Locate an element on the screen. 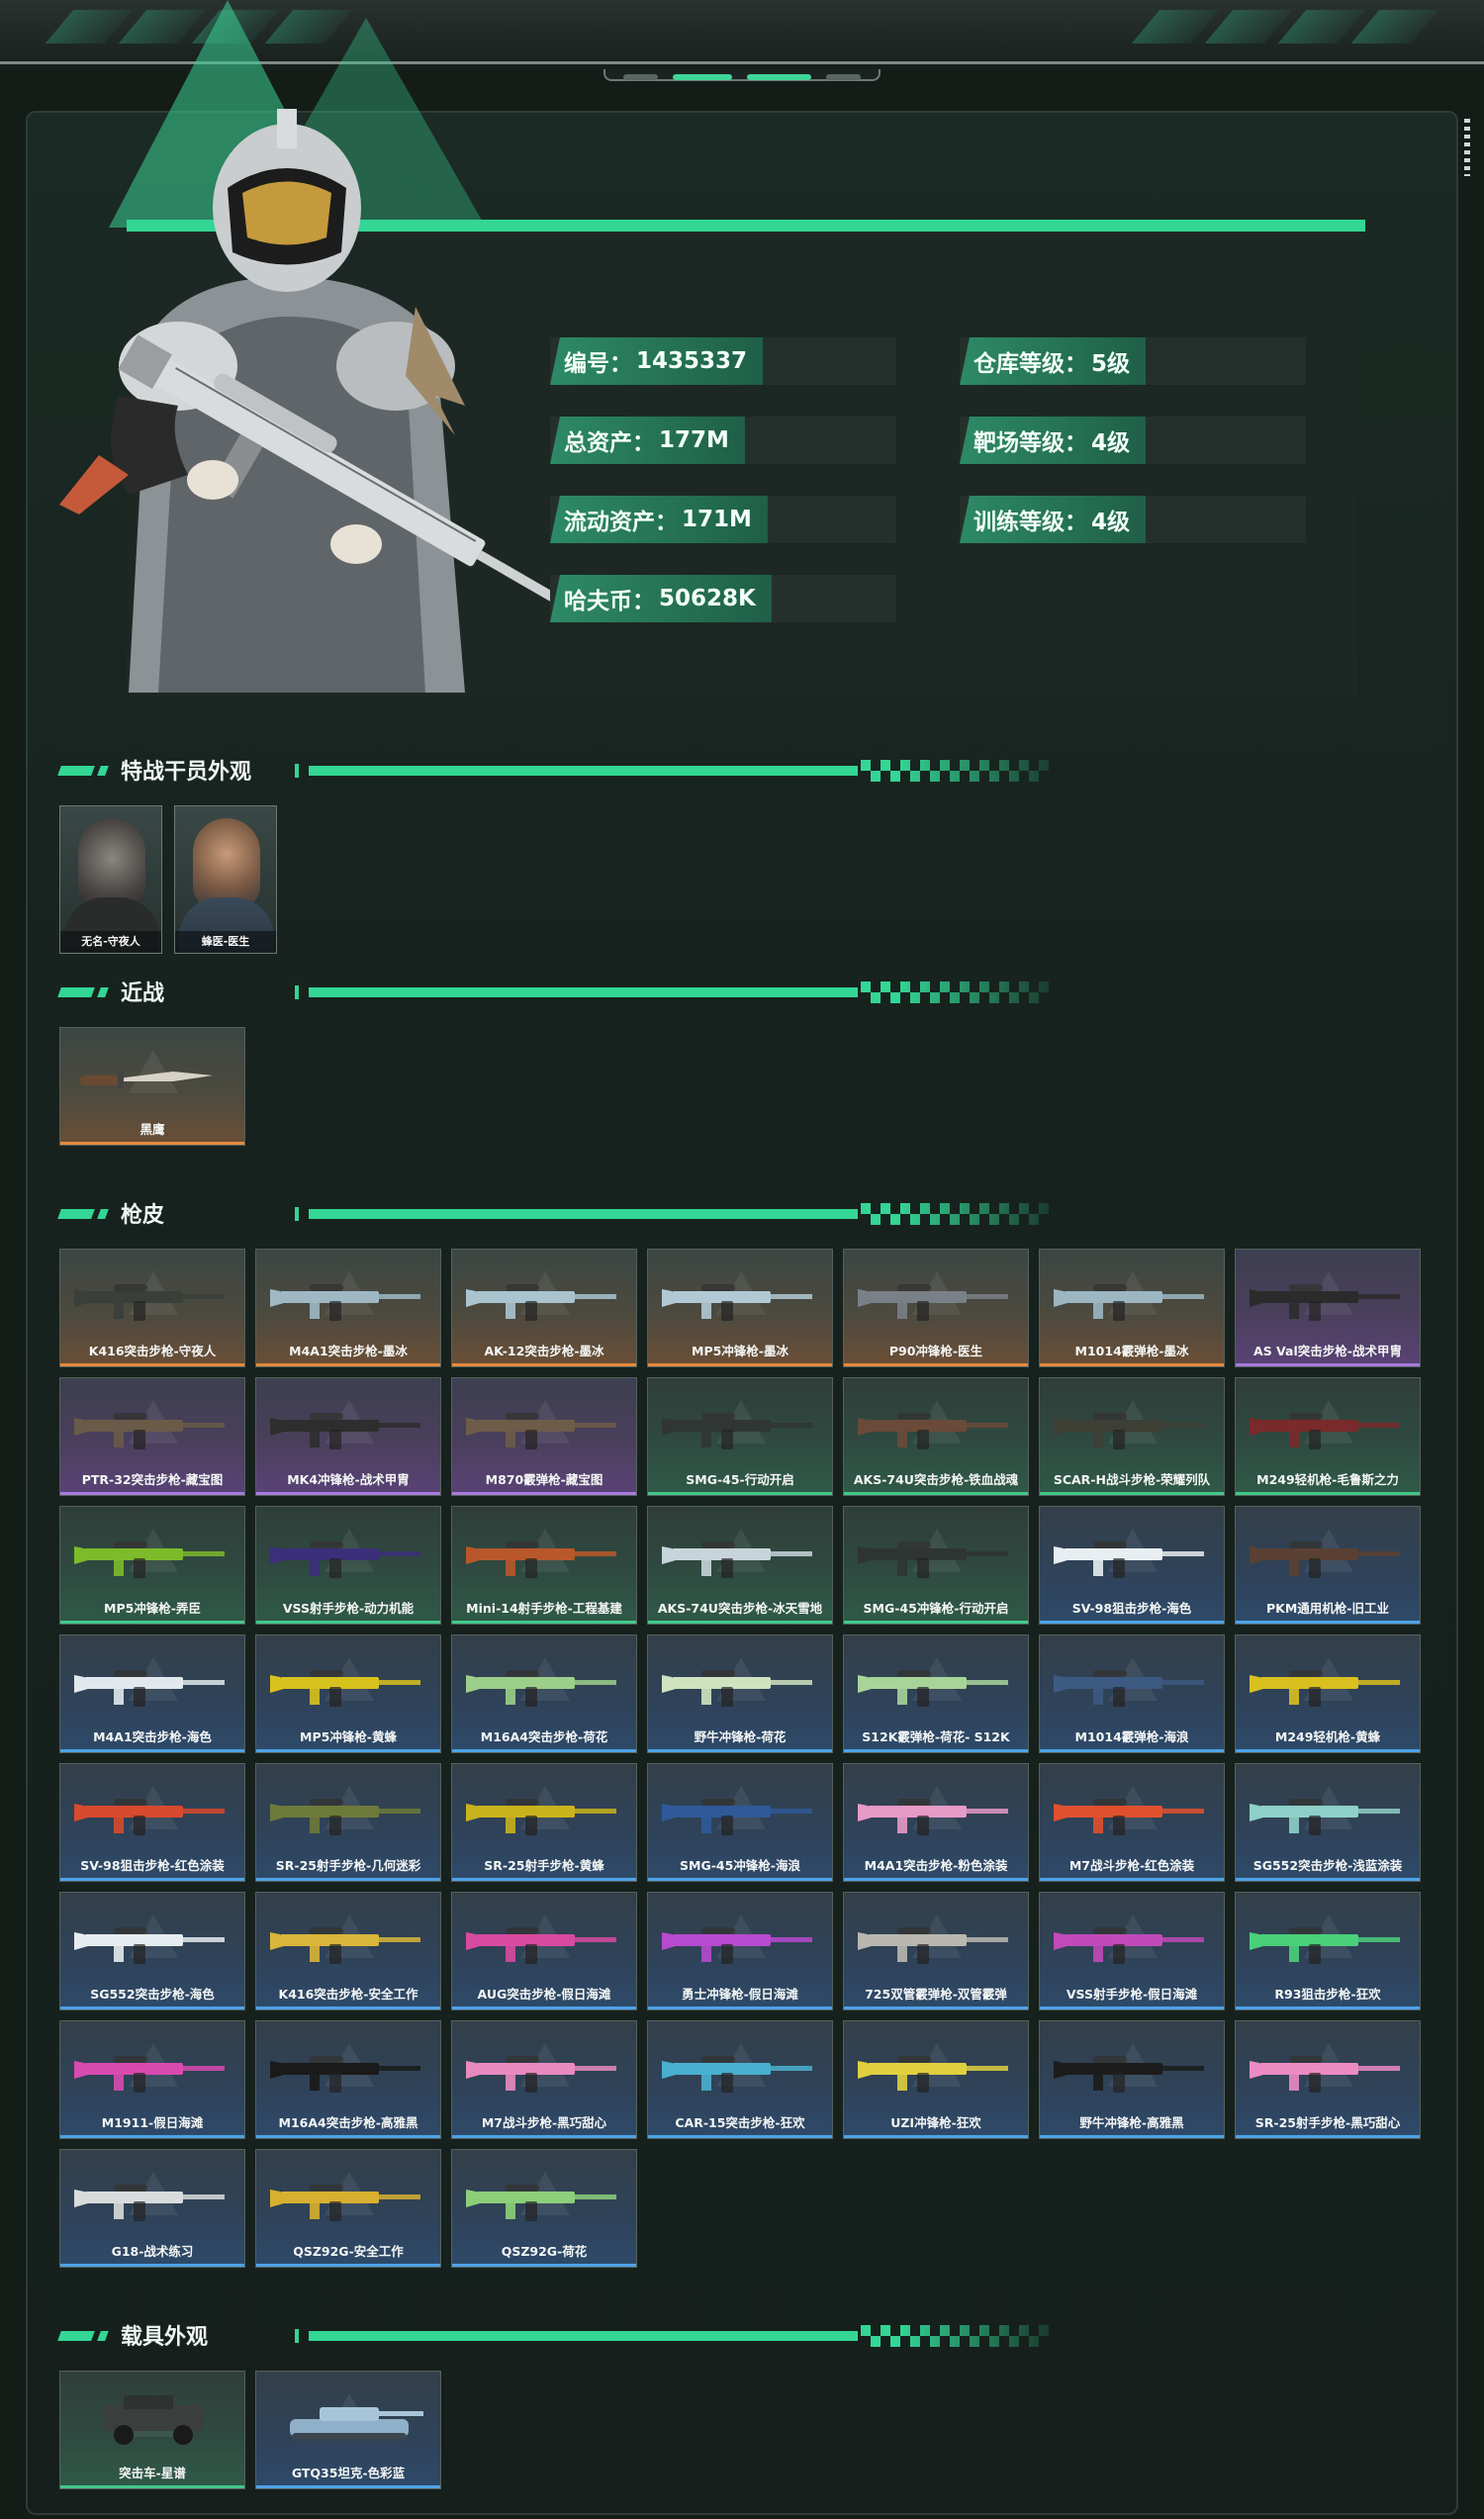 Image resolution: width=1484 pixels, height=2519 pixels. weapon-skin-card: SMG-45冲锋枪-海浪 is located at coordinates (740, 1823).